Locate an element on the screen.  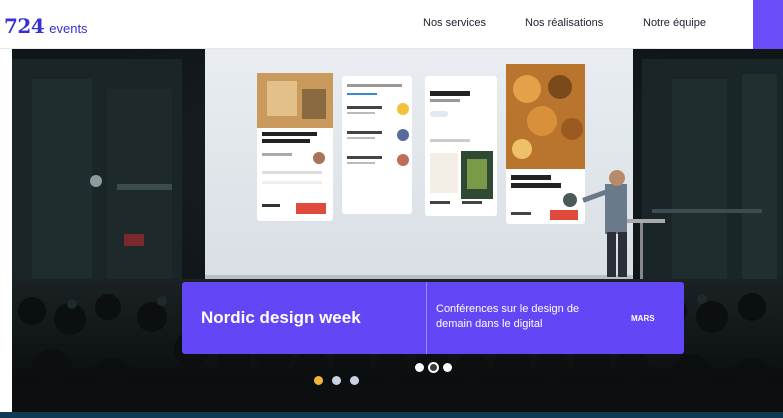
nav-services: Nos services is located at coordinates (454, 23).